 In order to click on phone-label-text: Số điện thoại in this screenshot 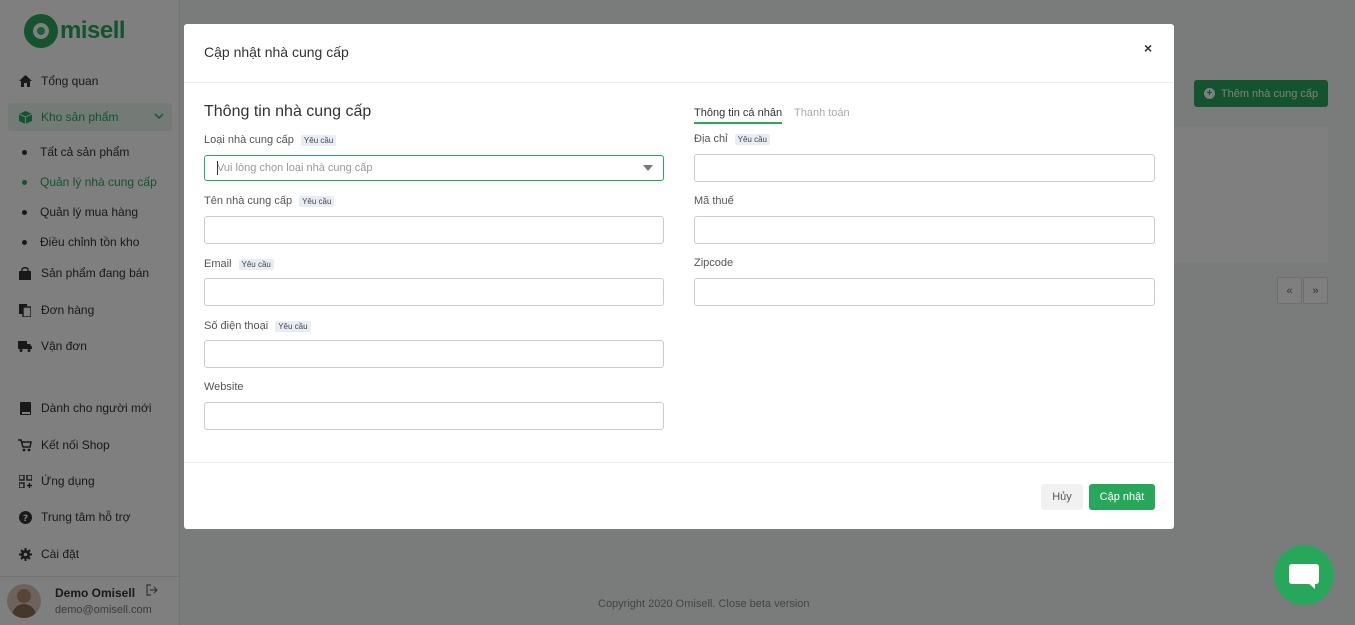, I will do `click(236, 326)`.